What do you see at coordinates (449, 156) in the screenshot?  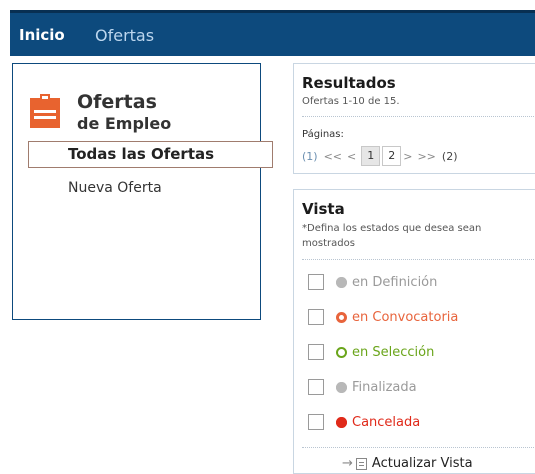 I see `total-pages: (2)` at bounding box center [449, 156].